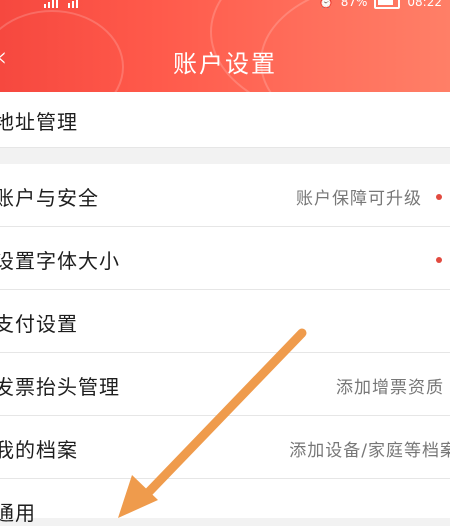  Describe the element at coordinates (138, 496) in the screenshot. I see `arrow-head-icon` at that location.